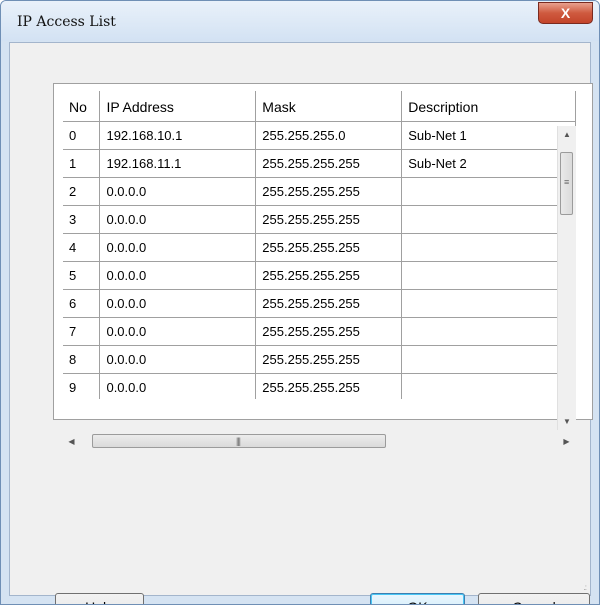 This screenshot has width=600, height=605. What do you see at coordinates (82, 275) in the screenshot?
I see `cell-no: 5` at bounding box center [82, 275].